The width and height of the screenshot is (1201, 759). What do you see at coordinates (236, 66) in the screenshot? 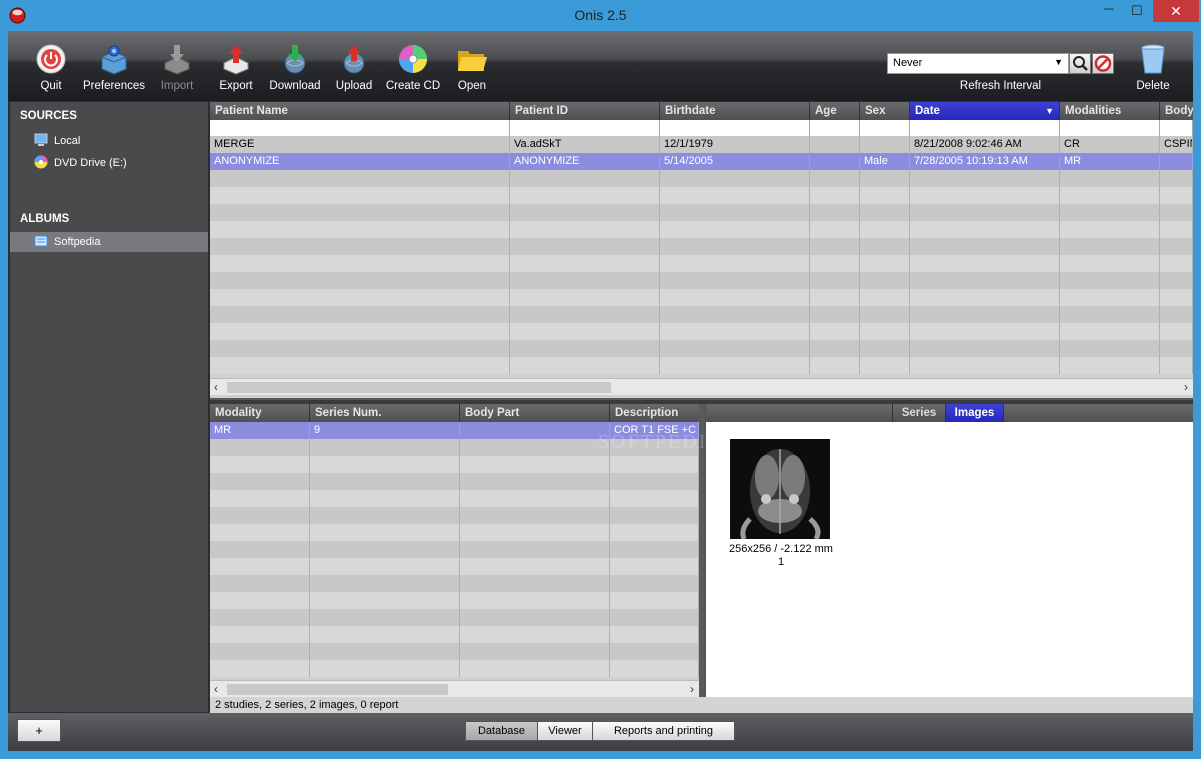
I see `export-button: Export` at bounding box center [236, 66].